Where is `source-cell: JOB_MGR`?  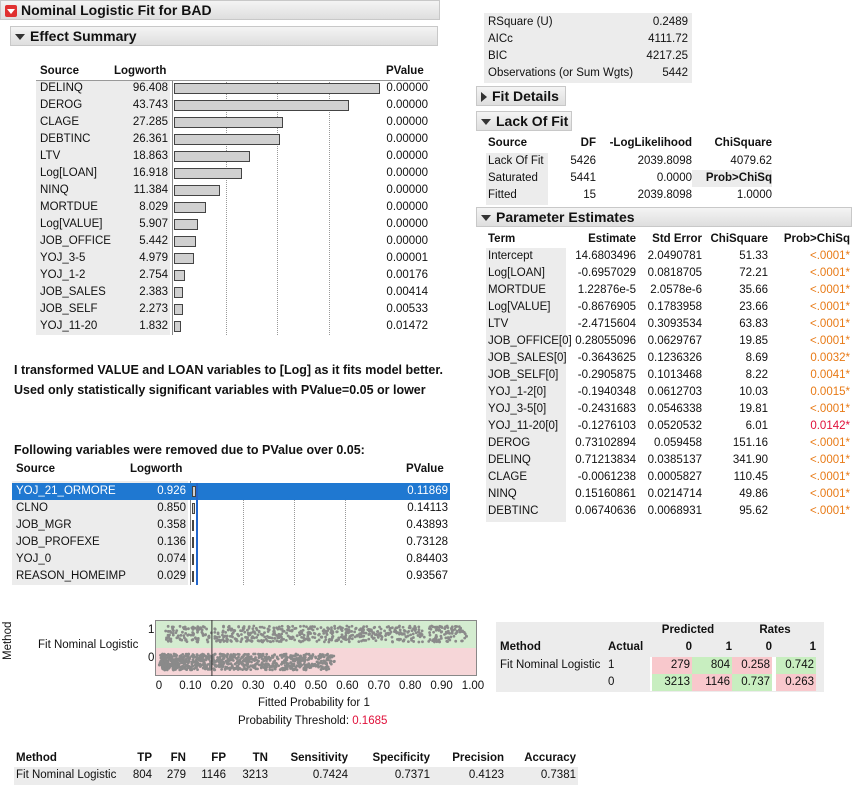 source-cell: JOB_MGR is located at coordinates (44, 525).